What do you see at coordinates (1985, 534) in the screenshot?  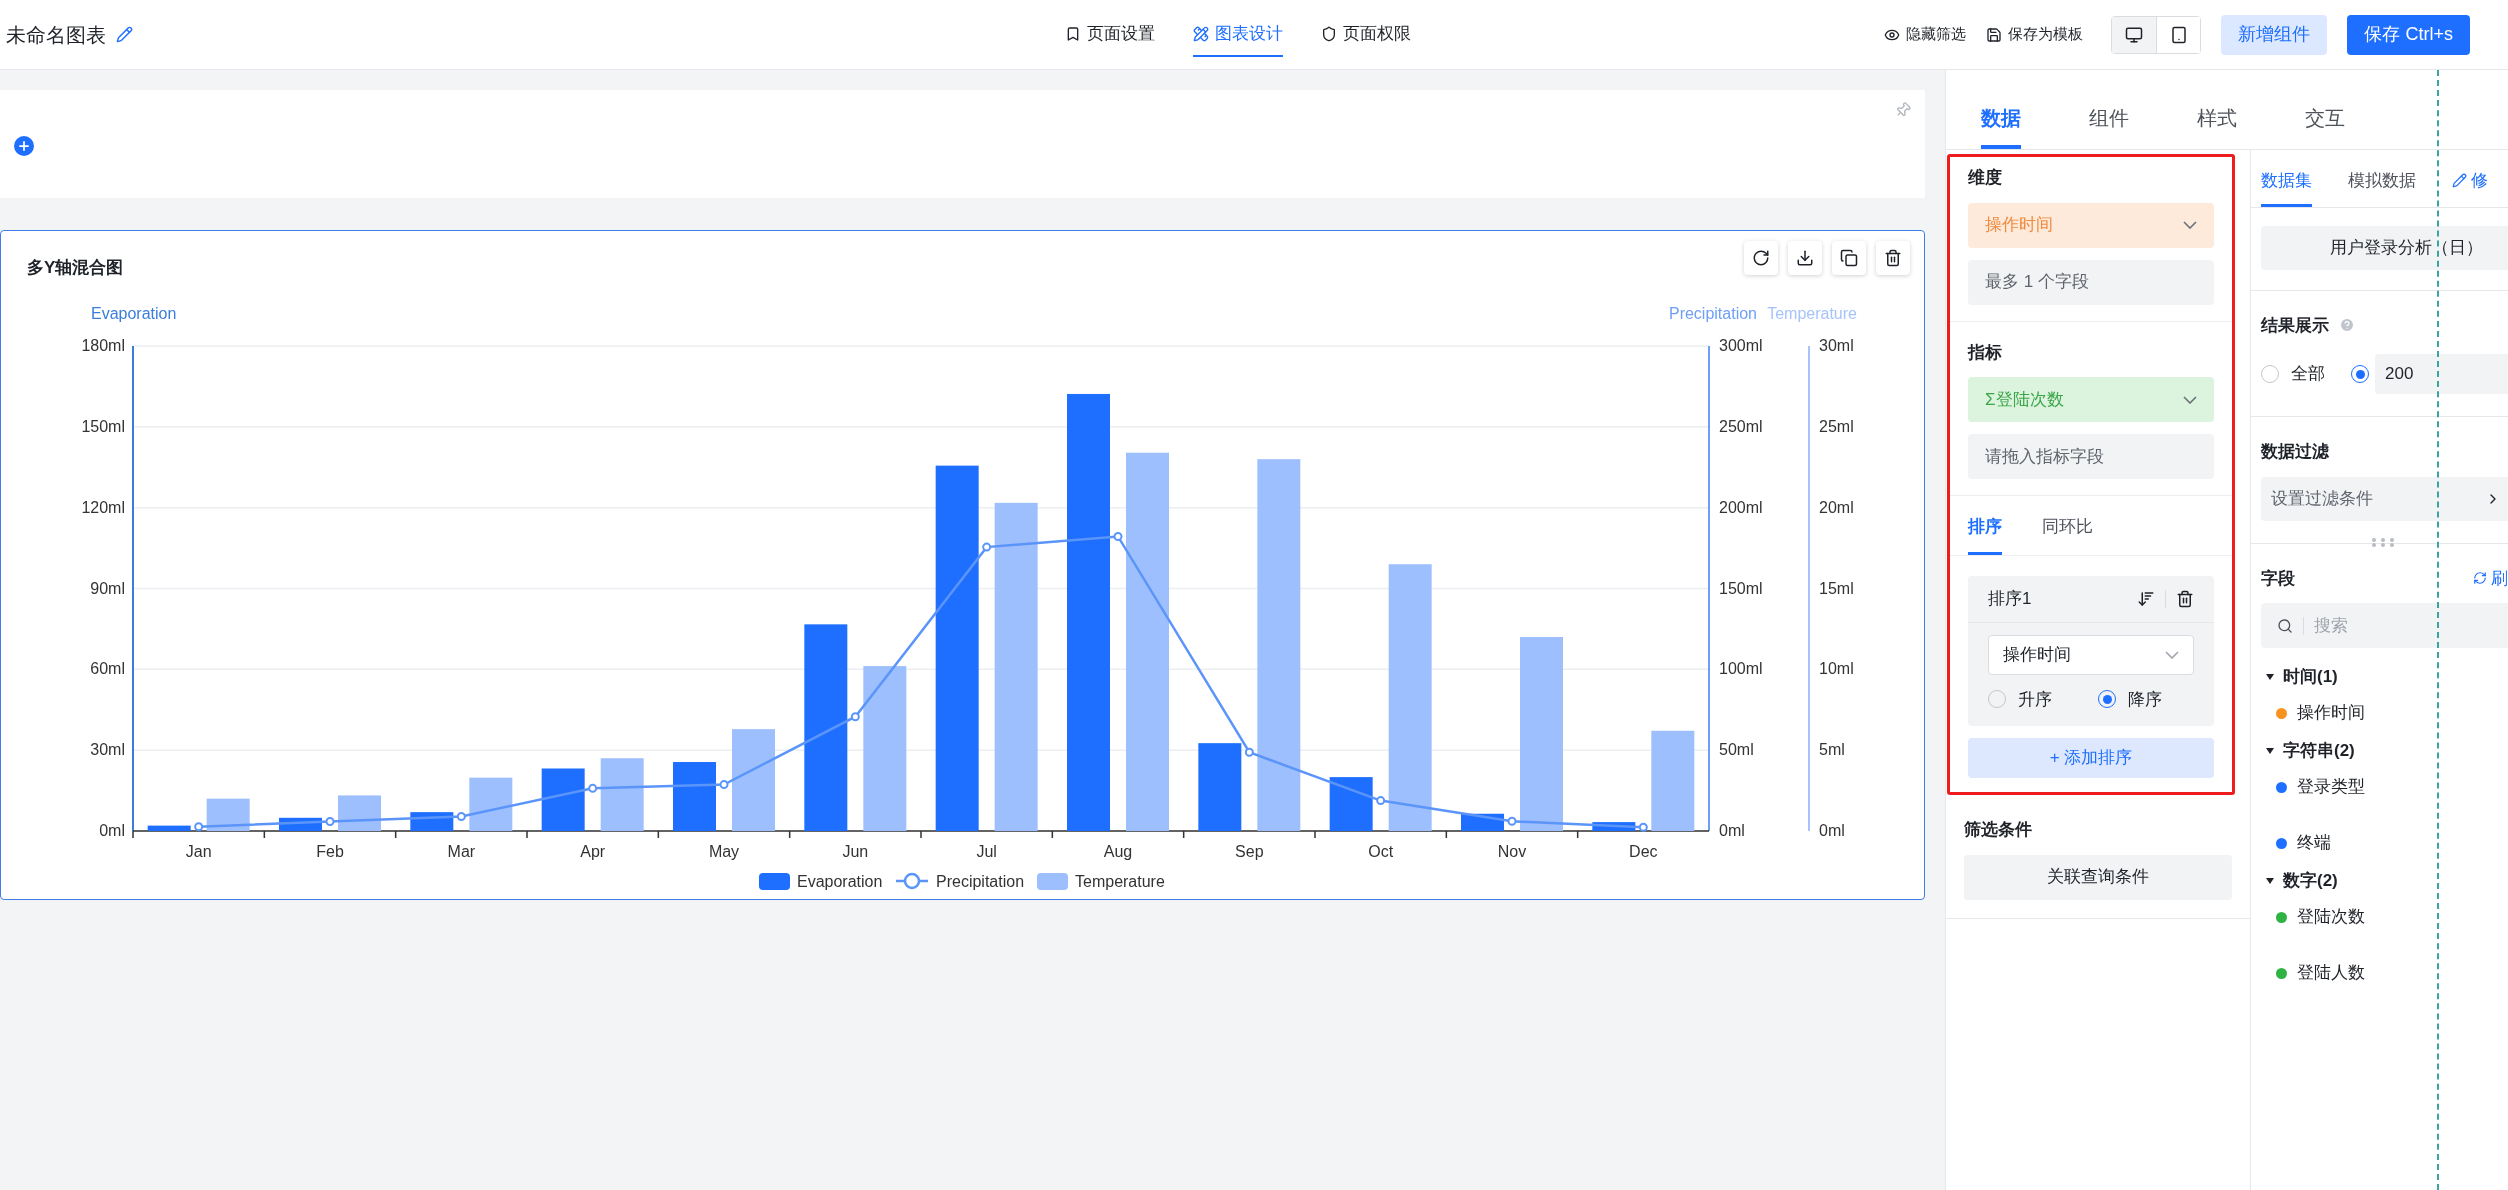 I see `sub-tab: 排序` at bounding box center [1985, 534].